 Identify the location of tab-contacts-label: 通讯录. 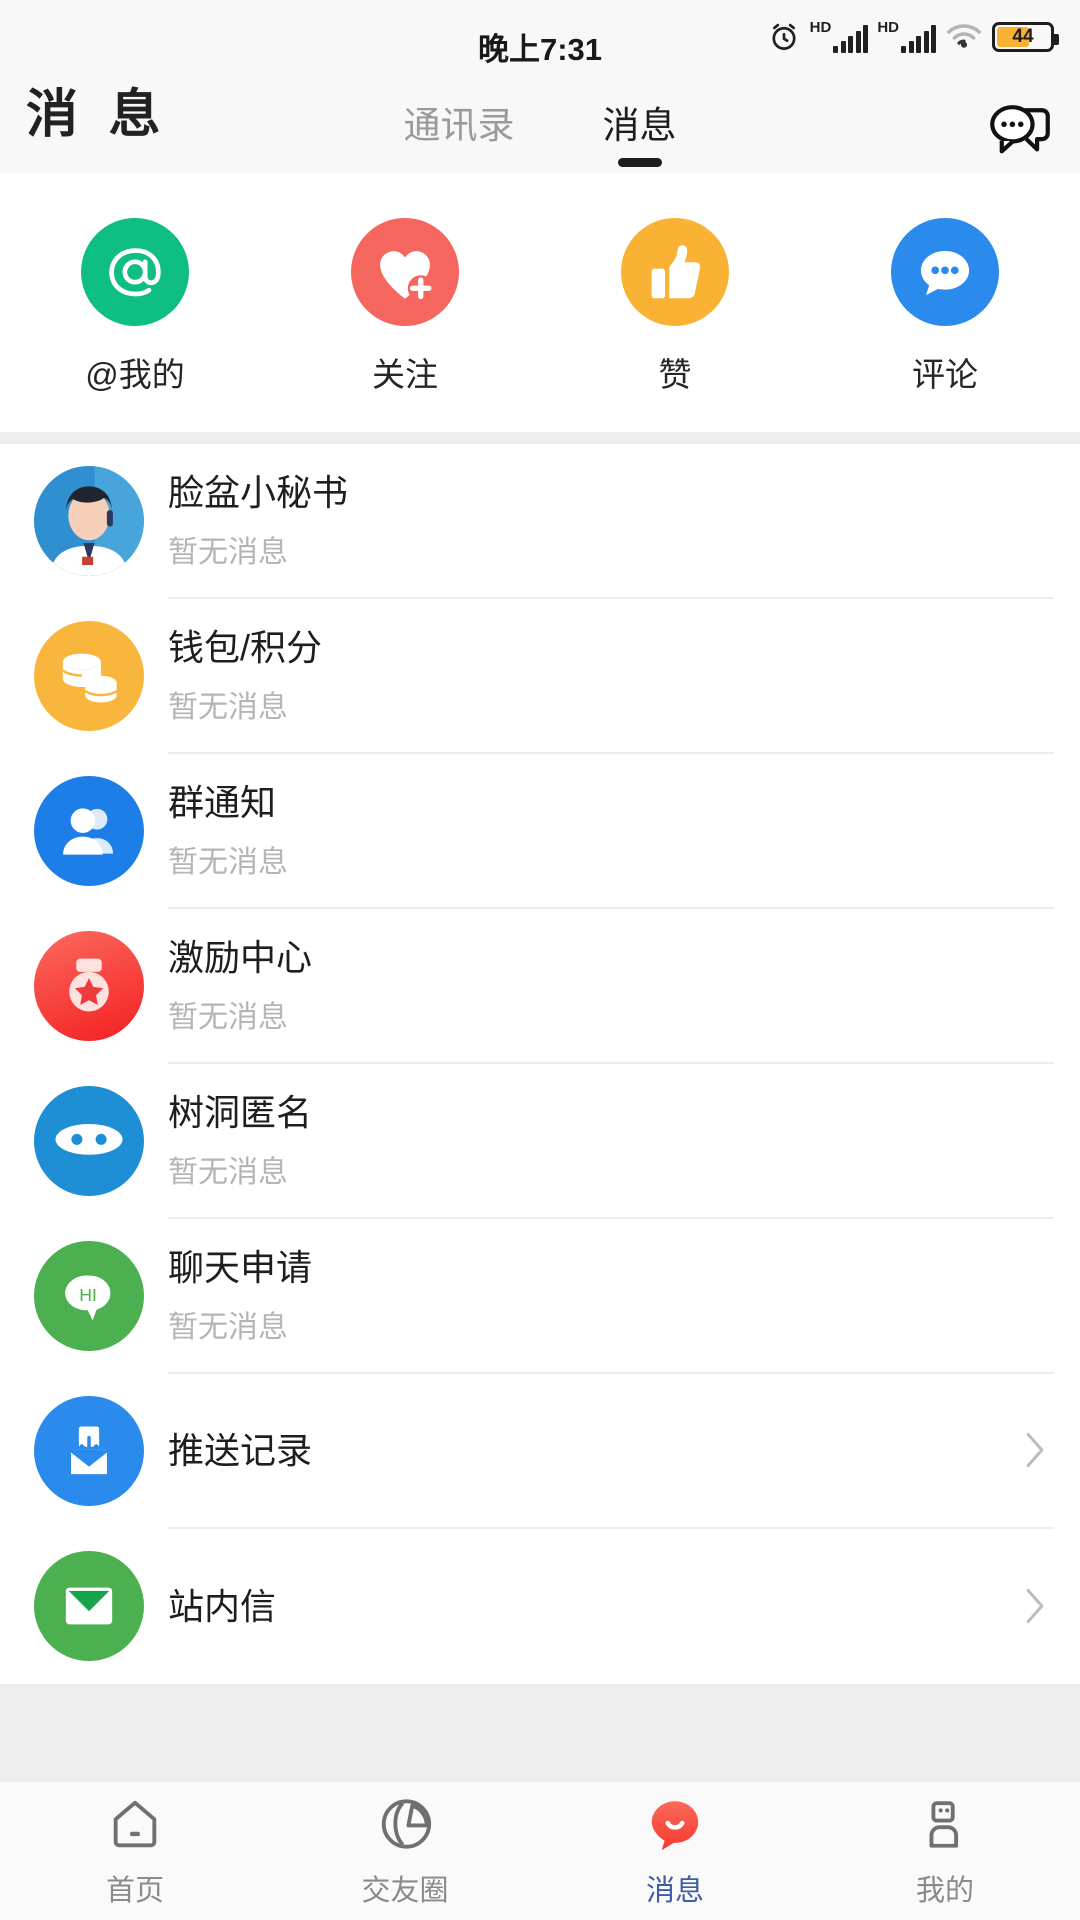
(459, 126).